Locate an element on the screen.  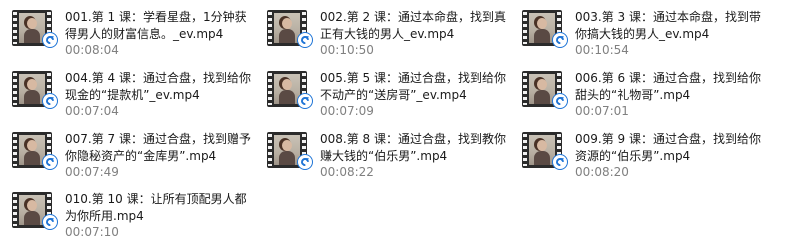
file-name-line: 得男人的财富信息。_ev.mp4 is located at coordinates (144, 34).